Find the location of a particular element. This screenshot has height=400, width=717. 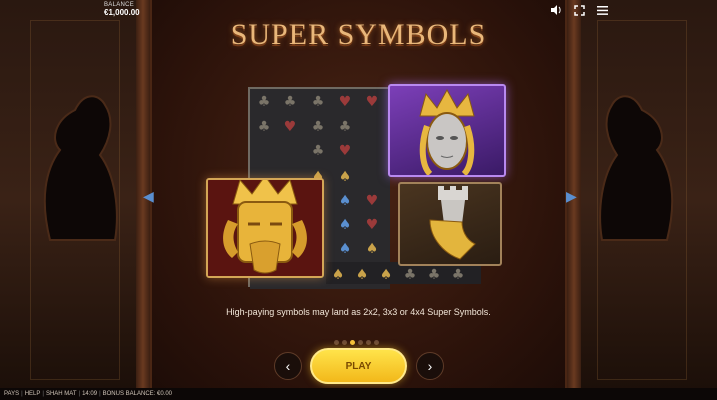

queen-super-symbol is located at coordinates (447, 130).